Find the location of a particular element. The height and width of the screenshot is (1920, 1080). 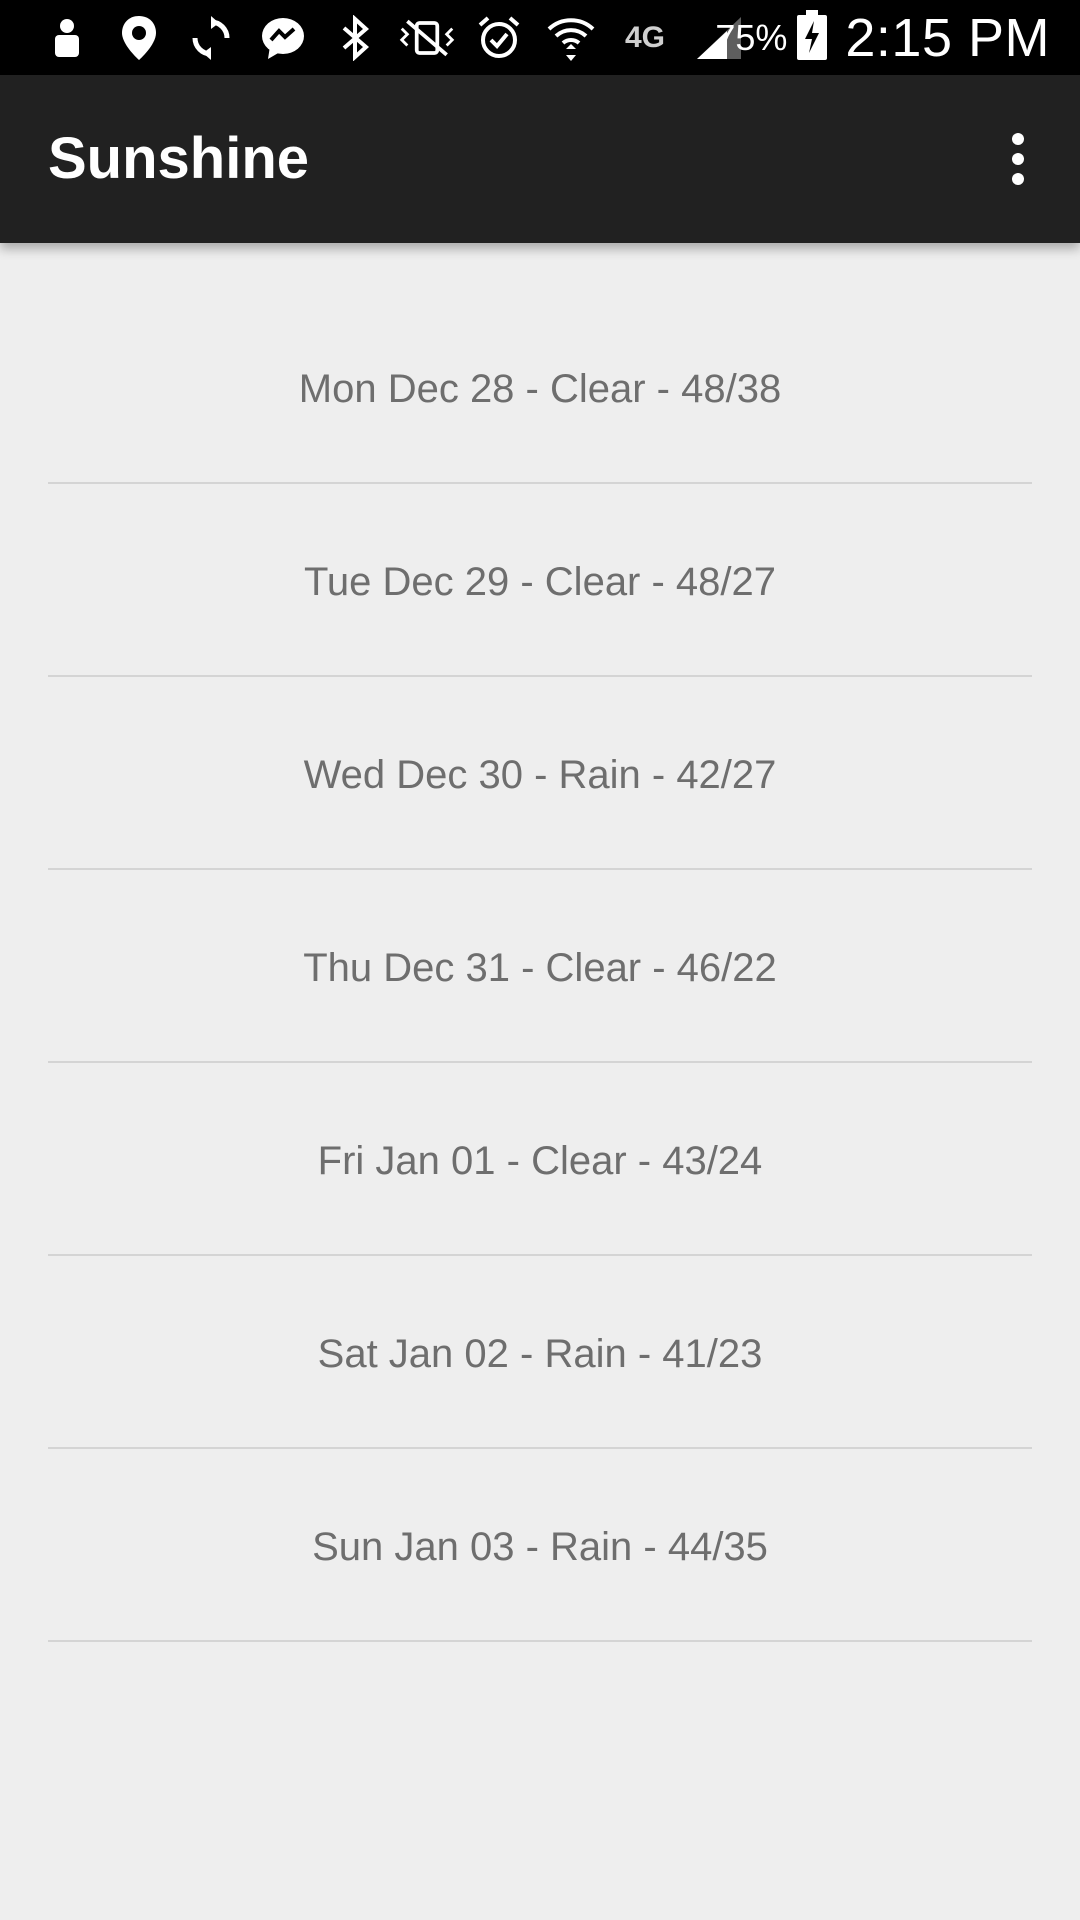

notification-icons: 4G is located at coordinates (381, 37).